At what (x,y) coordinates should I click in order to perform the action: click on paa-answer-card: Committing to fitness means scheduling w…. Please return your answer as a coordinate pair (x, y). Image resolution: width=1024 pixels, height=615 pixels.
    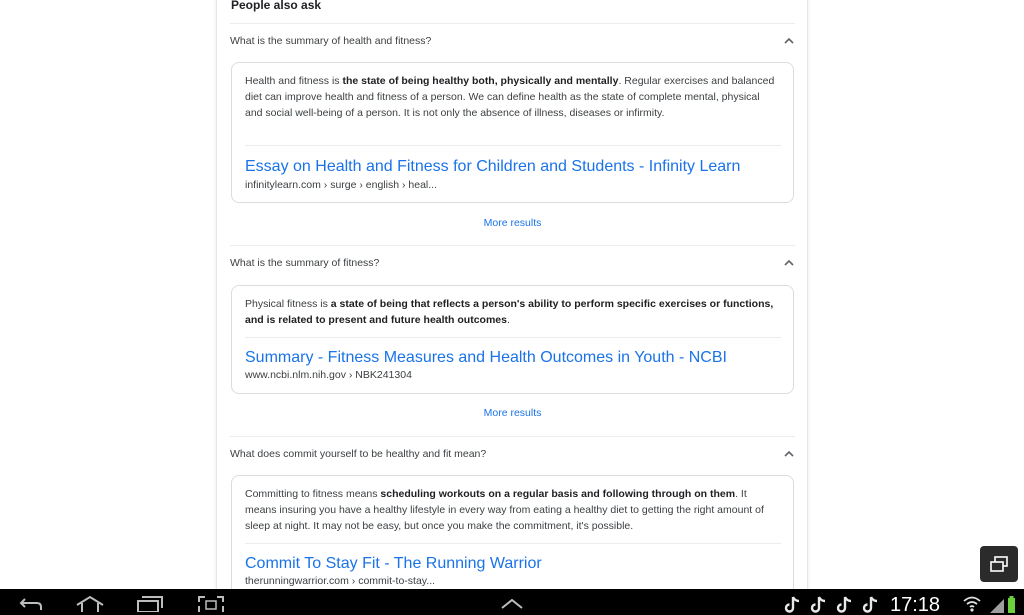
    Looking at the image, I should click on (512, 532).